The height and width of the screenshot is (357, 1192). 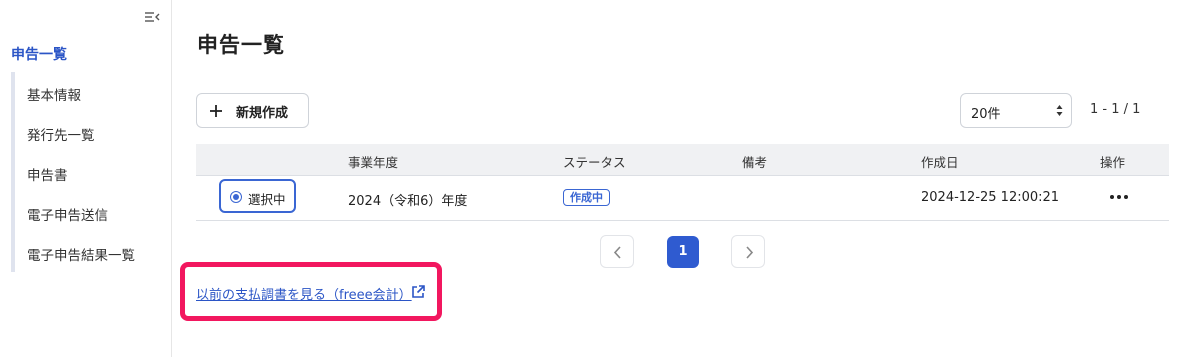 What do you see at coordinates (408, 201) in the screenshot?
I see `row-fiscal-year: 2024（令和6）年度` at bounding box center [408, 201].